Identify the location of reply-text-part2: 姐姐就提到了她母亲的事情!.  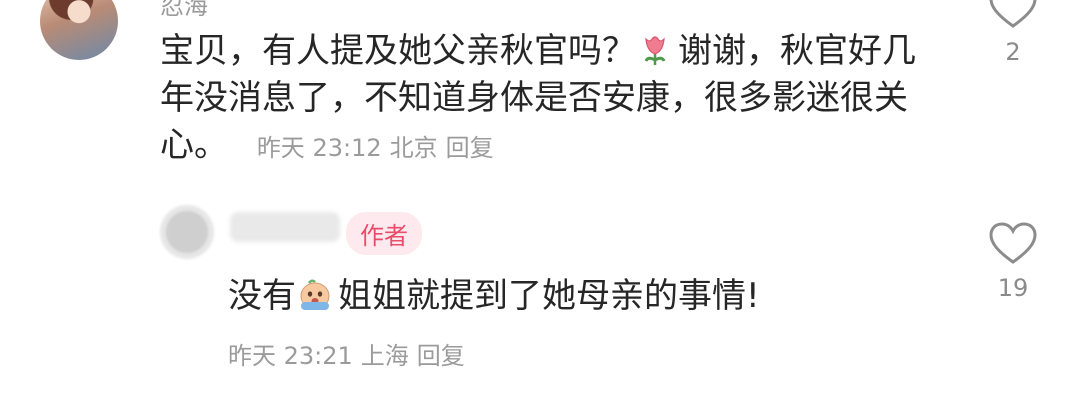
(549, 296).